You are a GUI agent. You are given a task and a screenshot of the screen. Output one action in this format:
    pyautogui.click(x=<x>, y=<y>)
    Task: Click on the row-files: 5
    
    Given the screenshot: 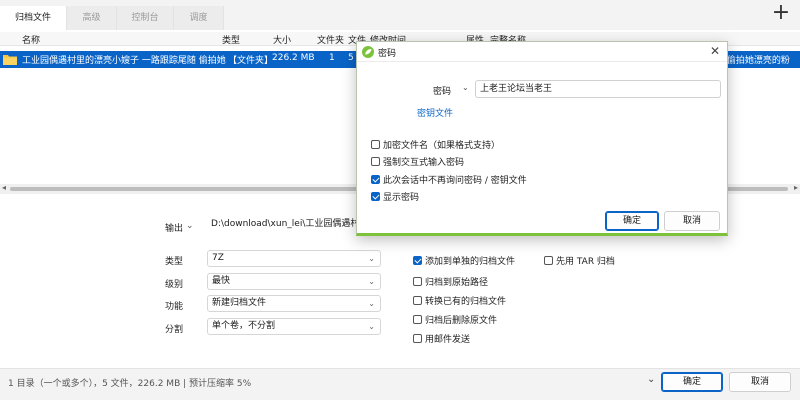 What is the action you would take?
    pyautogui.click(x=351, y=58)
    